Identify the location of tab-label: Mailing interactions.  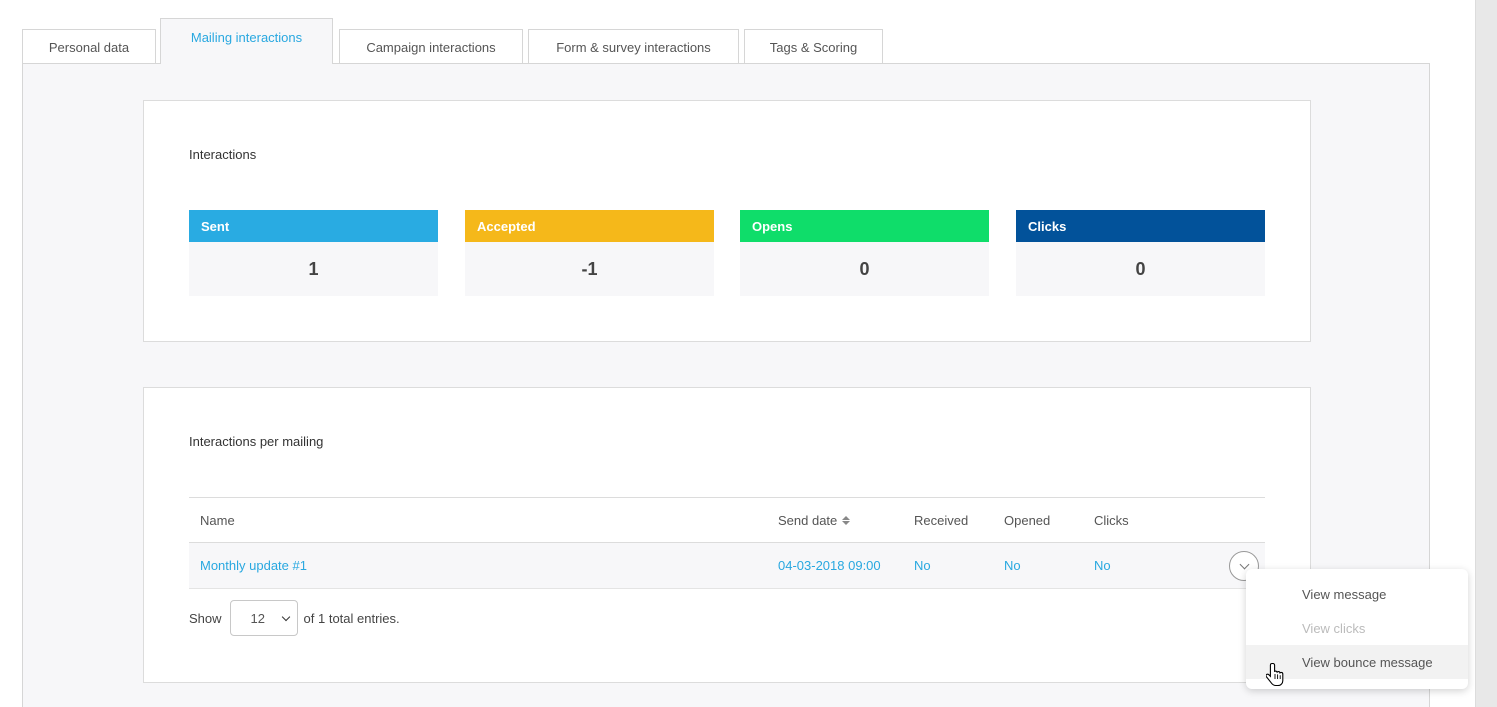
(246, 37).